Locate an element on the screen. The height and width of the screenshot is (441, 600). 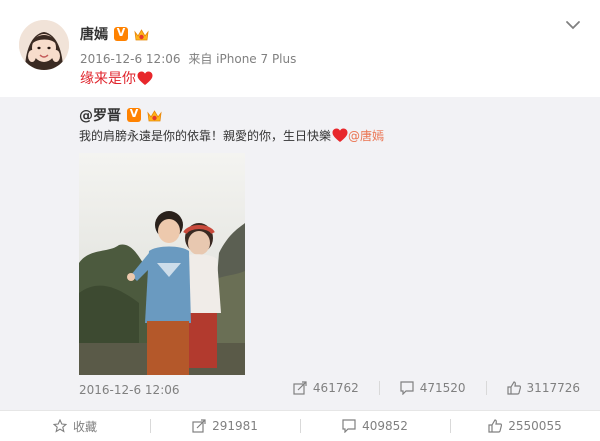
post-text-content: 缘来是你 is located at coordinates (108, 79).